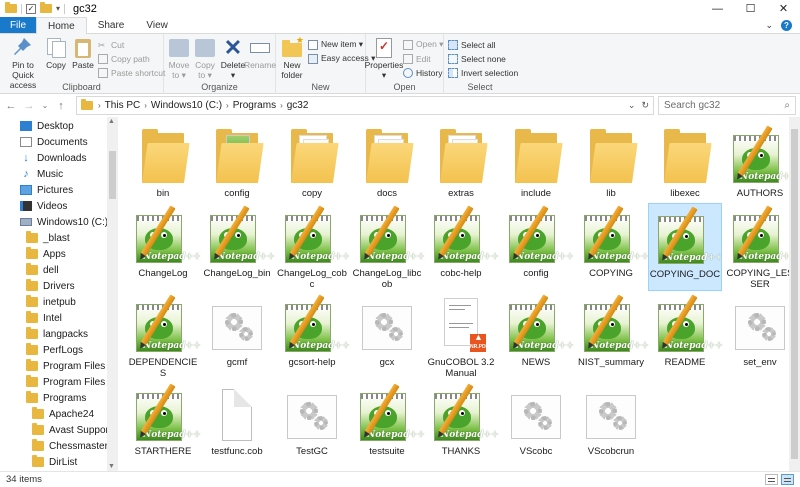 The width and height of the screenshot is (800, 487). Describe the element at coordinates (260, 53) in the screenshot. I see `rename-button: Rename` at that location.